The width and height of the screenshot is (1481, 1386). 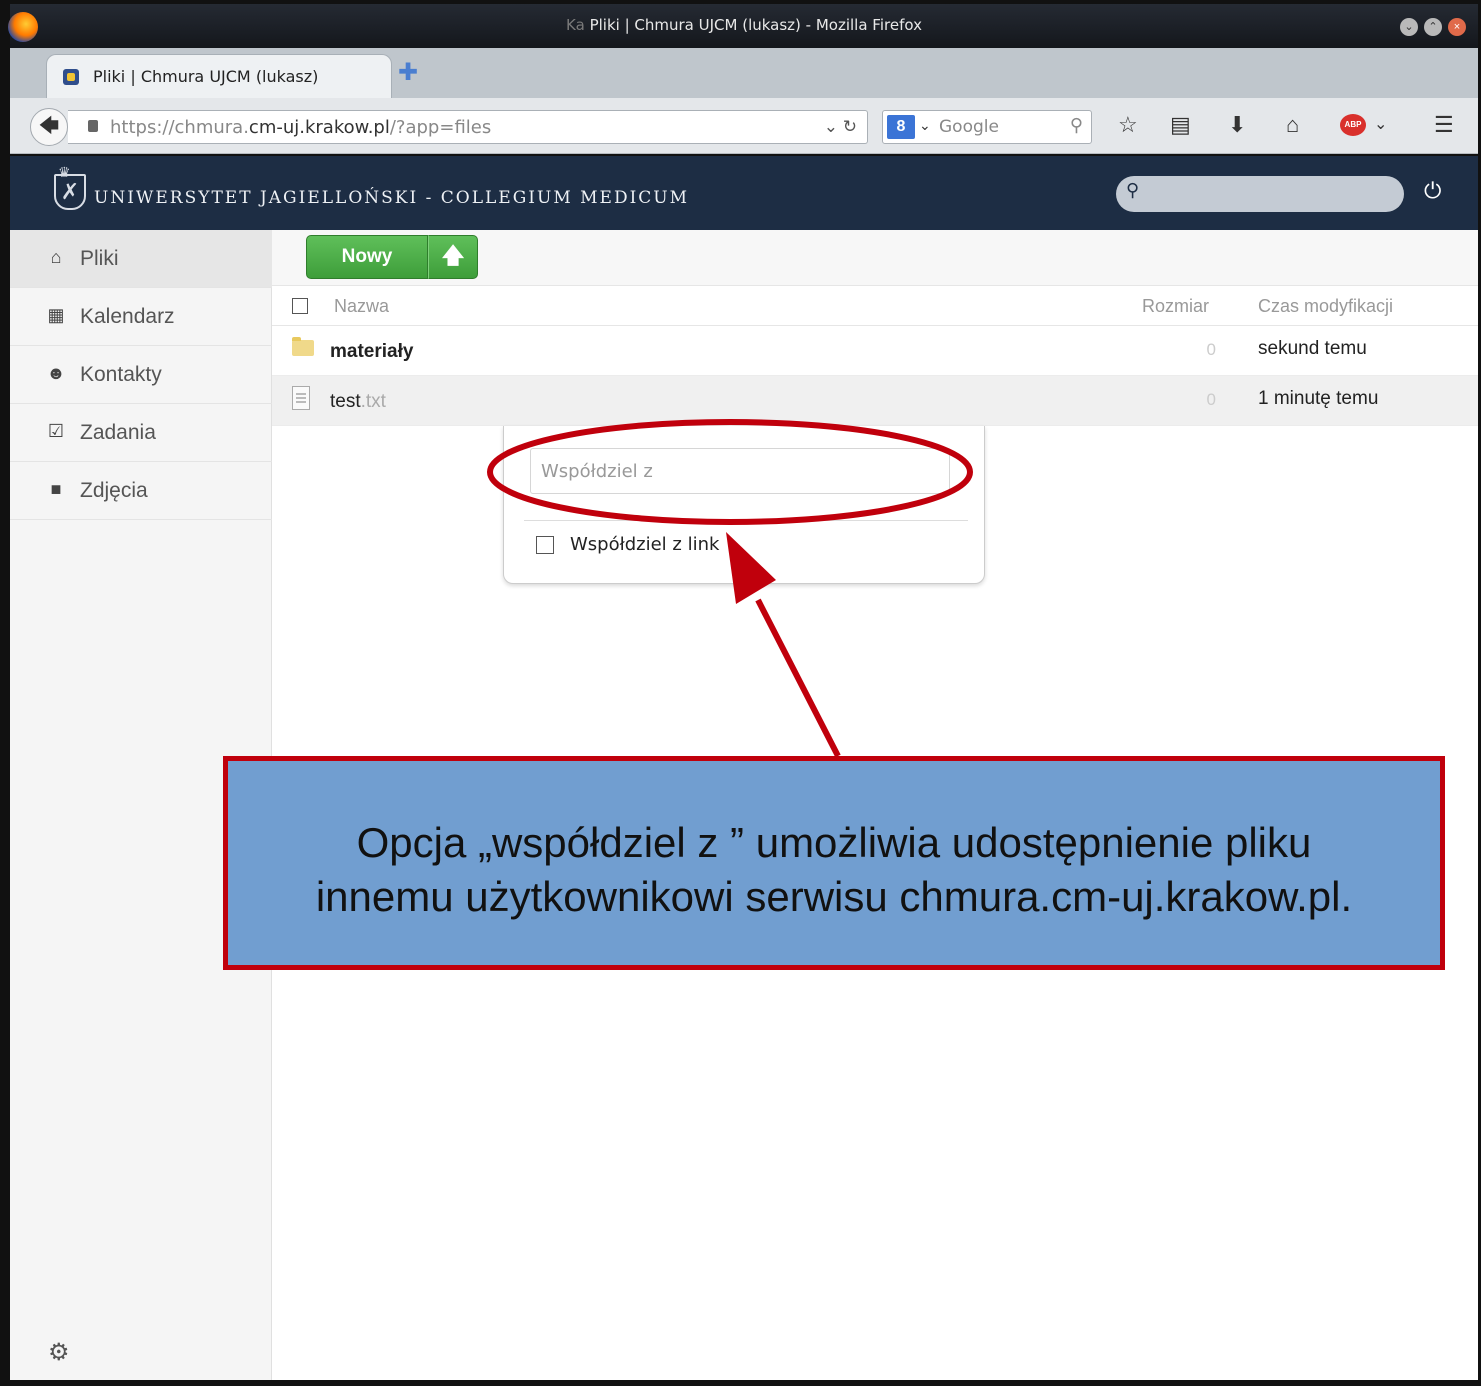 I want to click on files-toolbar: Nowy 🡅, so click(x=875, y=258).